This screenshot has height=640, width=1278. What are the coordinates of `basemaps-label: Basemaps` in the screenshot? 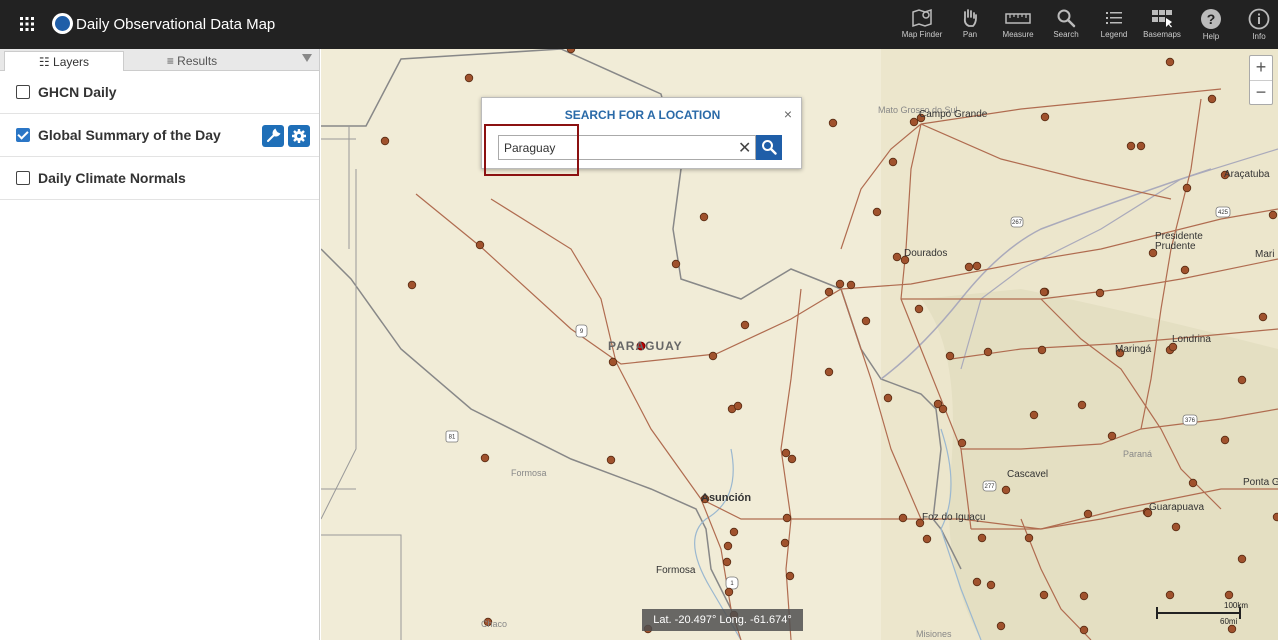 It's located at (1162, 34).